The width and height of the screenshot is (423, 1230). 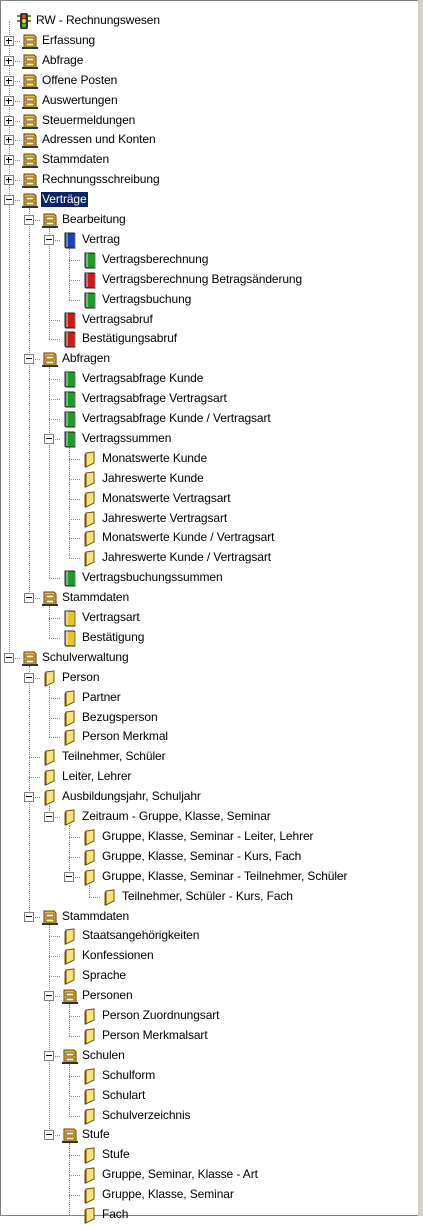 What do you see at coordinates (208, 1215) in the screenshot?
I see `tree-node: Fach` at bounding box center [208, 1215].